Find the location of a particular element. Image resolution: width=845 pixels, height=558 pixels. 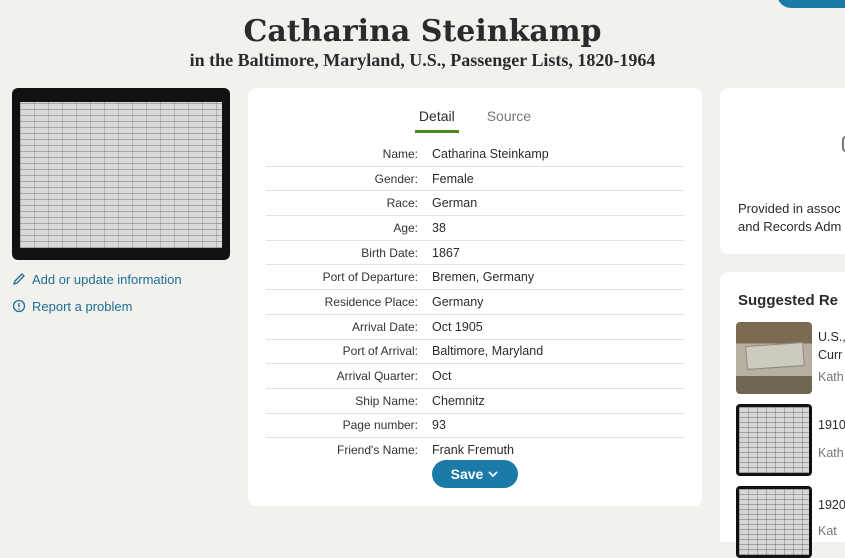

suggested-record-person: Kat is located at coordinates (827, 531).